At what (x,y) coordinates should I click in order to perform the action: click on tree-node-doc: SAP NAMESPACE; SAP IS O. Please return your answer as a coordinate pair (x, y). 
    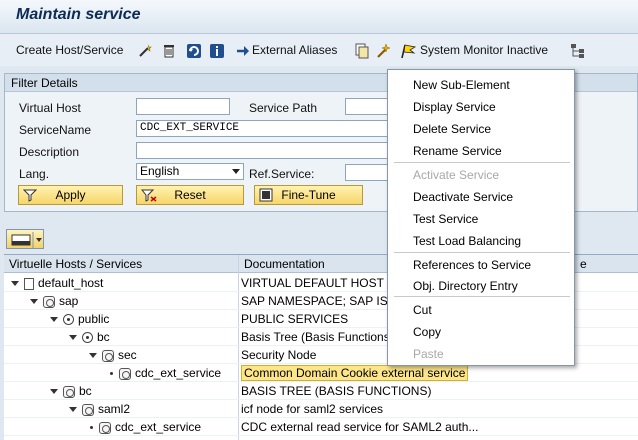
    Looking at the image, I should click on (321, 301).